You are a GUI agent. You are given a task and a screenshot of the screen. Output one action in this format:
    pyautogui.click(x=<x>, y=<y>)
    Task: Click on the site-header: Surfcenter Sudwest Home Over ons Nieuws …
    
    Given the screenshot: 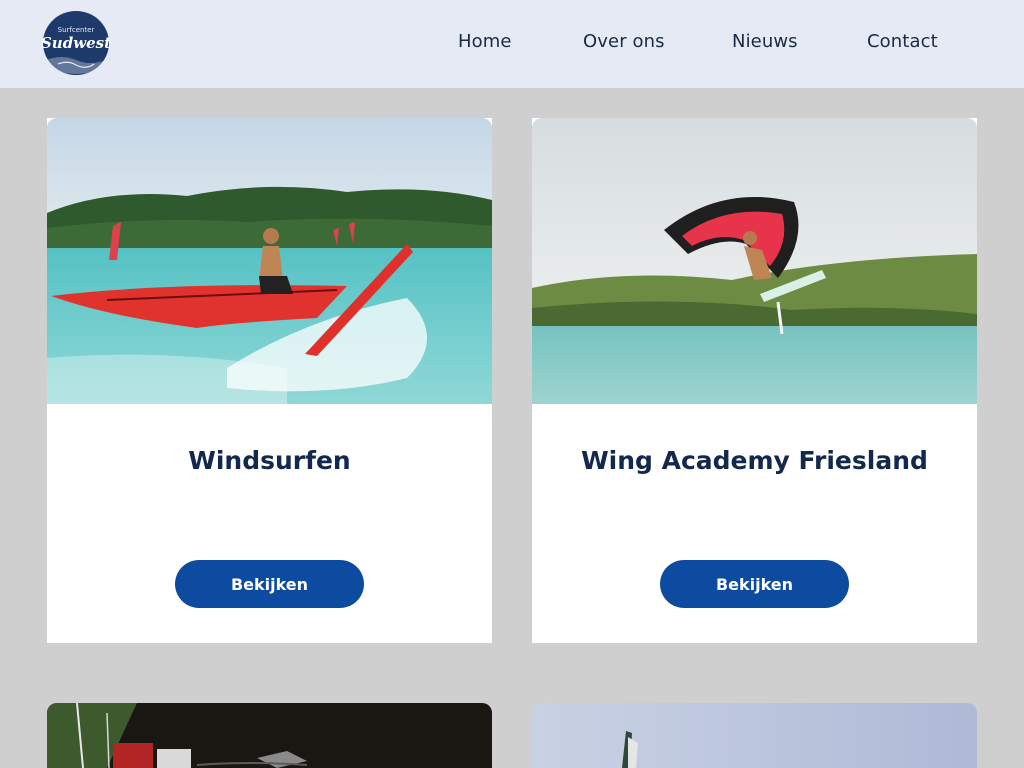 What is the action you would take?
    pyautogui.click(x=512, y=44)
    